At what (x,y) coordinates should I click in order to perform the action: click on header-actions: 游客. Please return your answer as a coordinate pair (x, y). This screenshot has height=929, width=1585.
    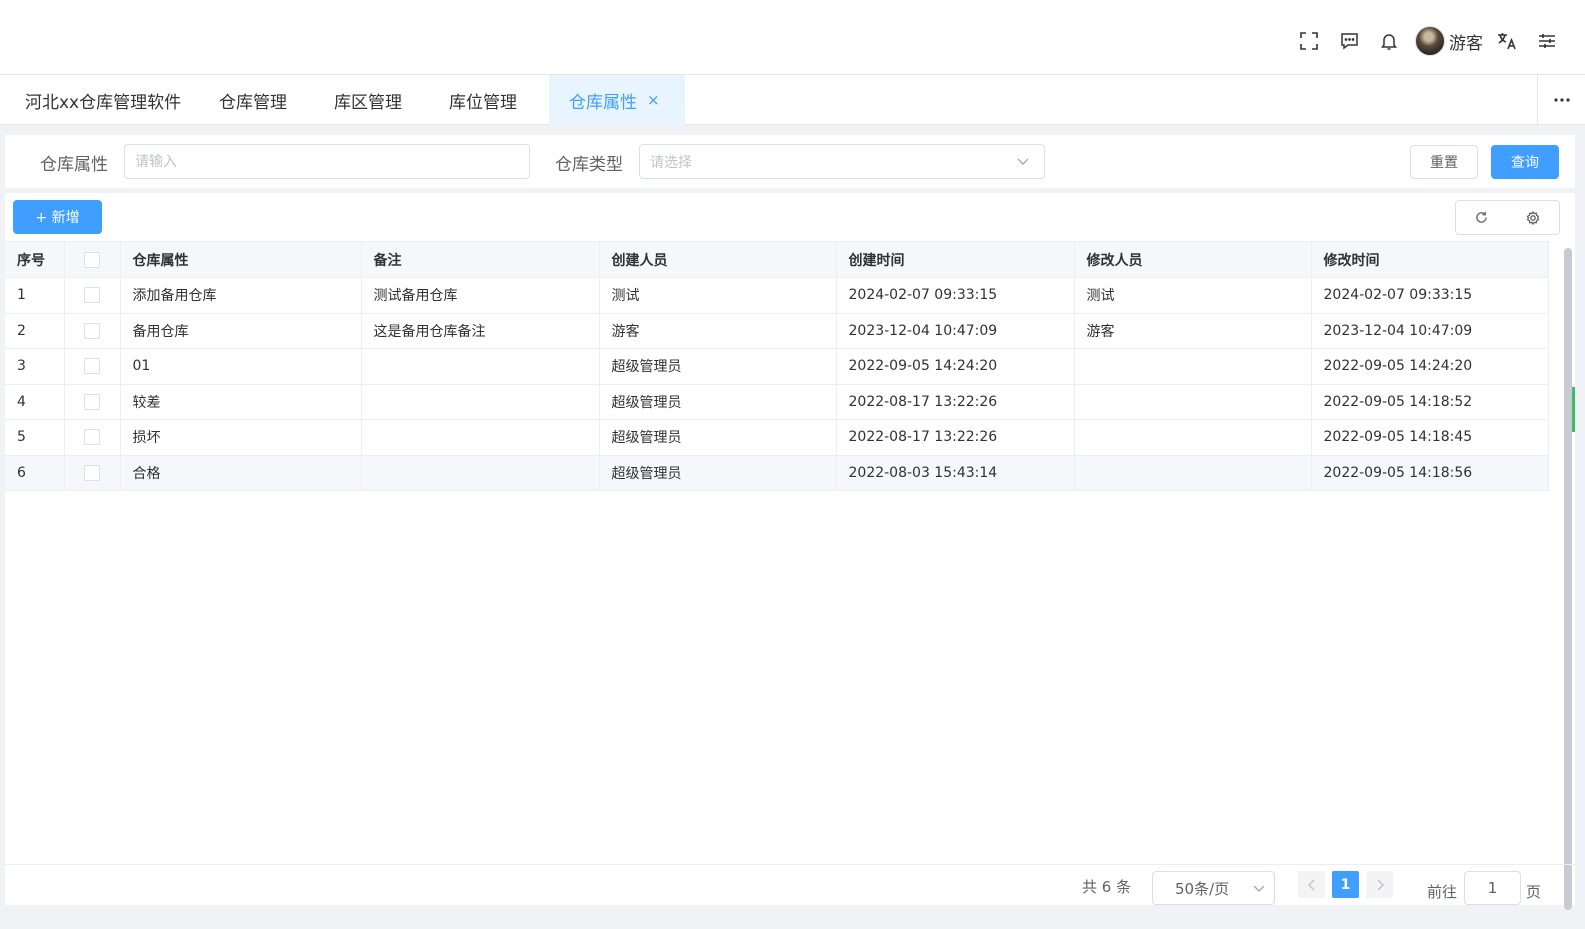
    Looking at the image, I should click on (1428, 41).